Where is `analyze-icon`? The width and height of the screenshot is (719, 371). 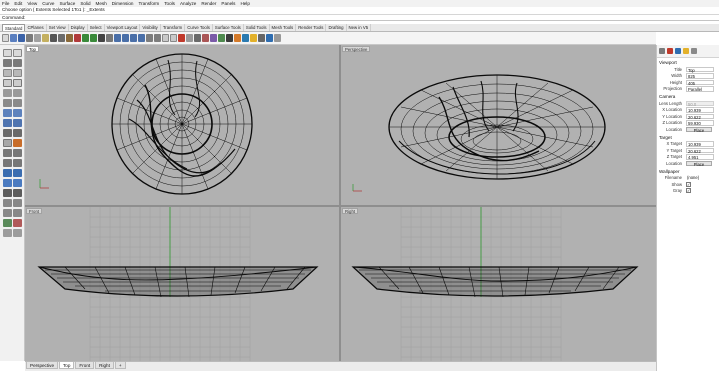
analyze-icon is located at coordinates (261, 38).